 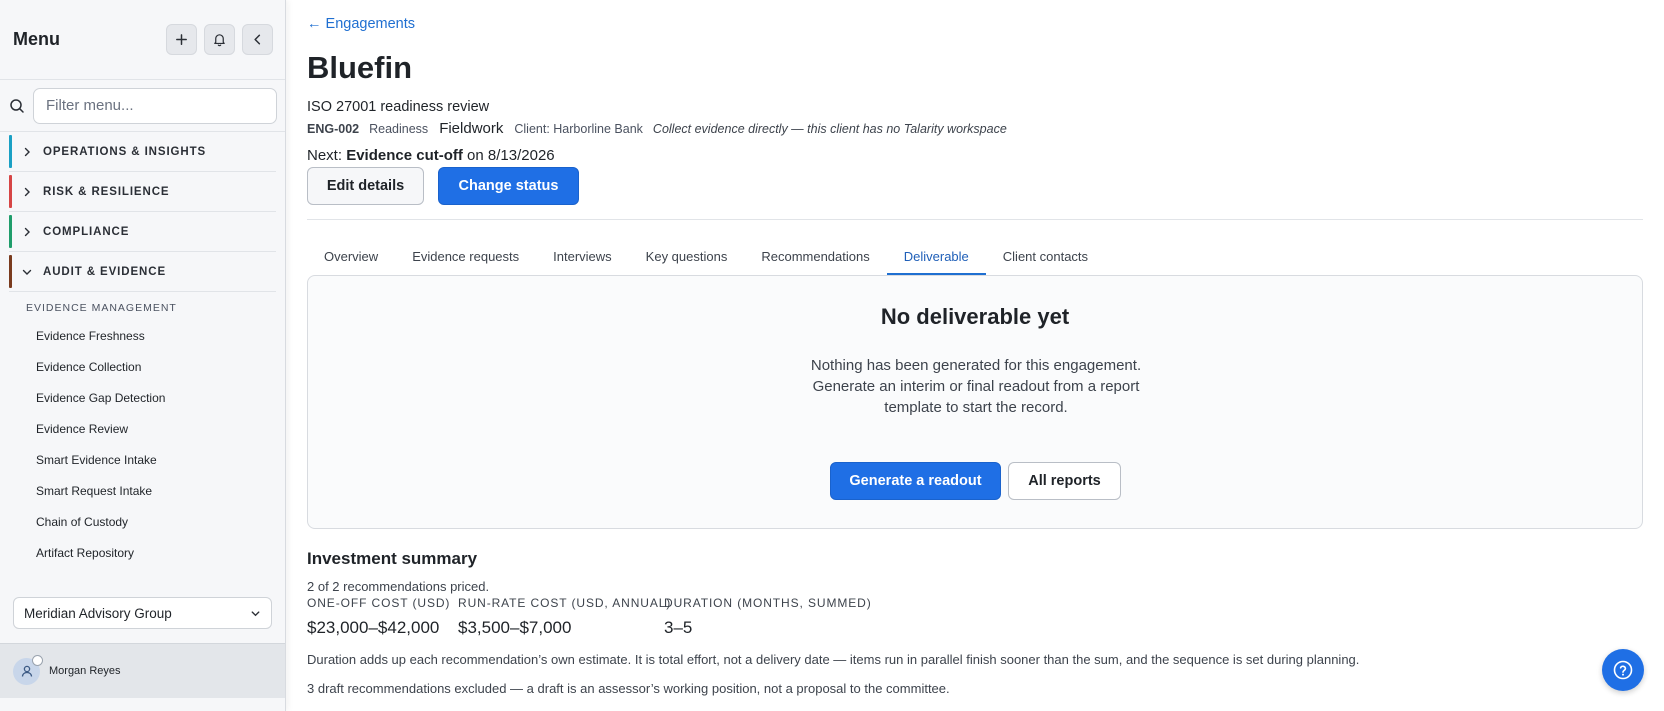 I want to click on metric-label: RUN-RATE COST (USD, ANNUAL), so click(x=565, y=603).